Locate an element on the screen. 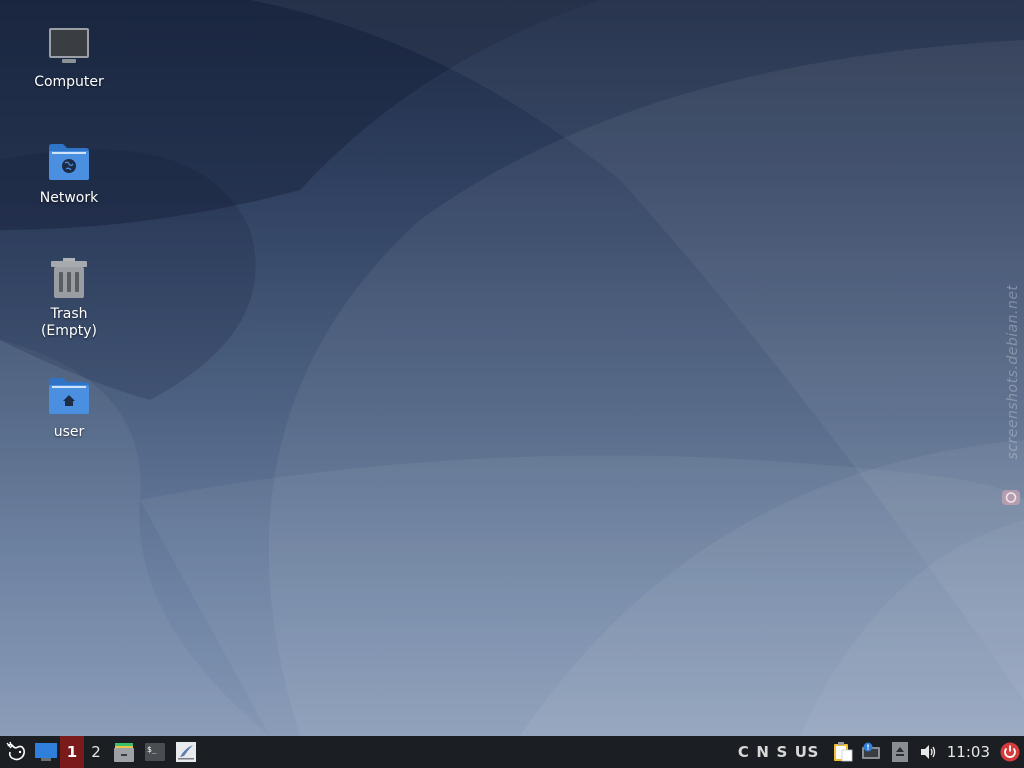  desktop-icon is located at coordinates (46, 752).